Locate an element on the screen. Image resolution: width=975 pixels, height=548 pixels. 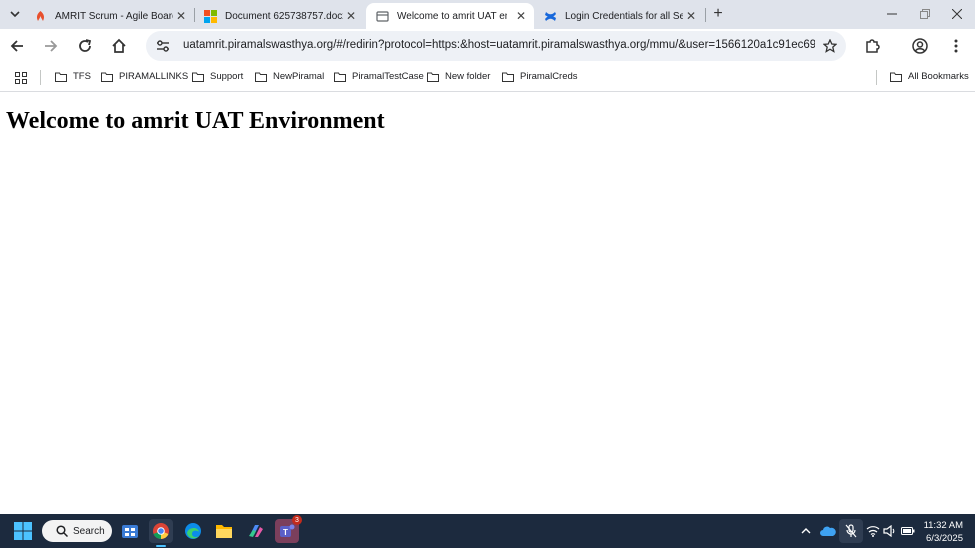
search-label: Search is located at coordinates (89, 531).